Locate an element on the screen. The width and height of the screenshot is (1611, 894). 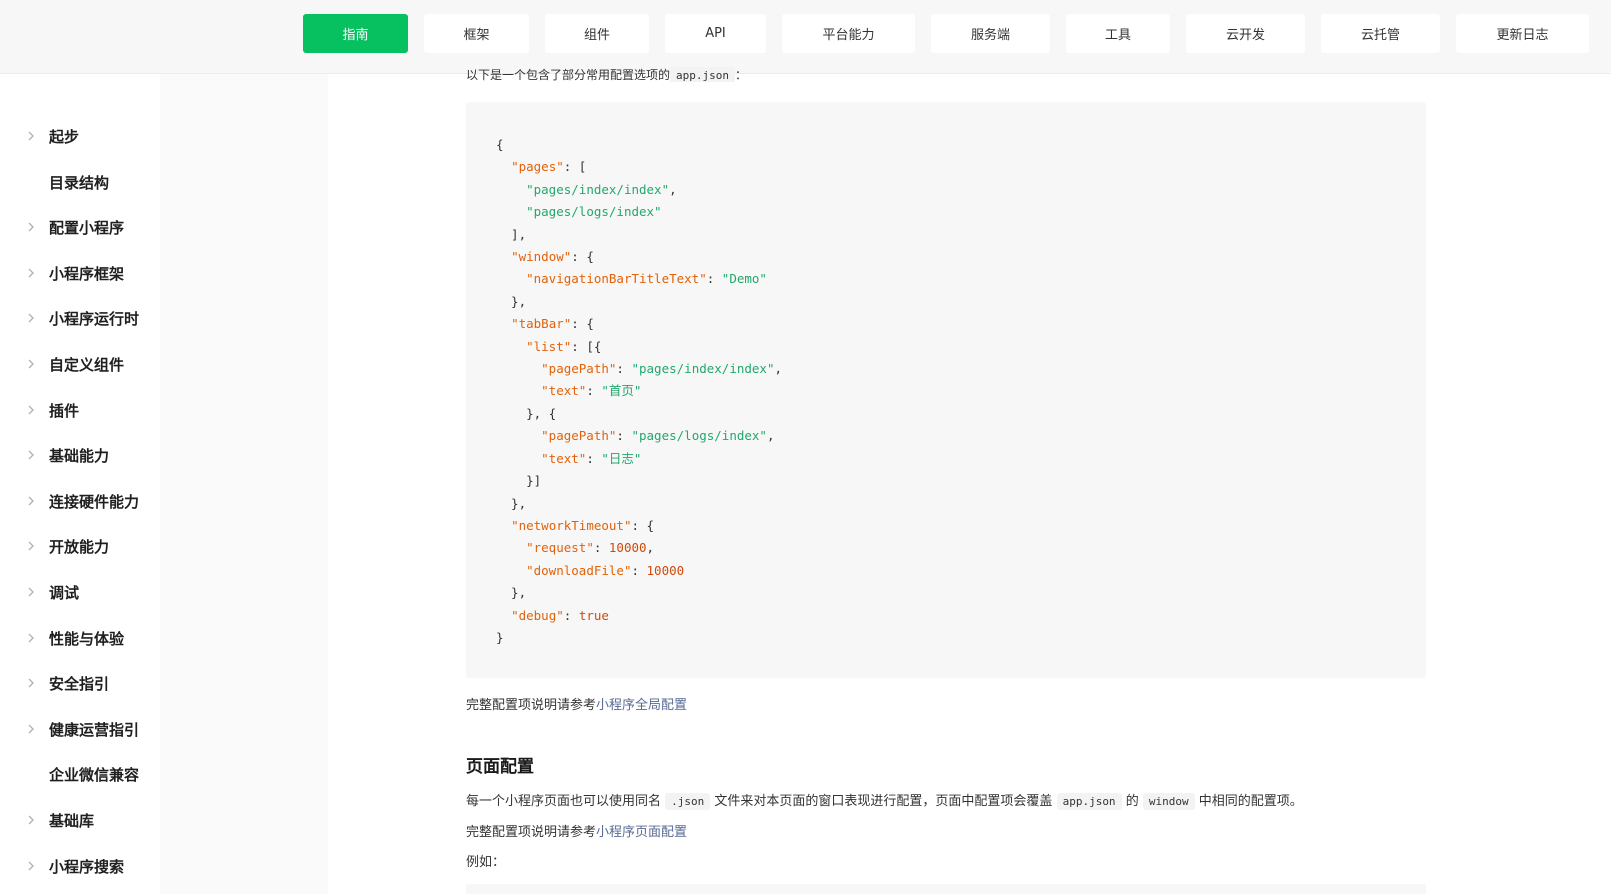
page-desc-code-appjson: app.json is located at coordinates (1089, 801).